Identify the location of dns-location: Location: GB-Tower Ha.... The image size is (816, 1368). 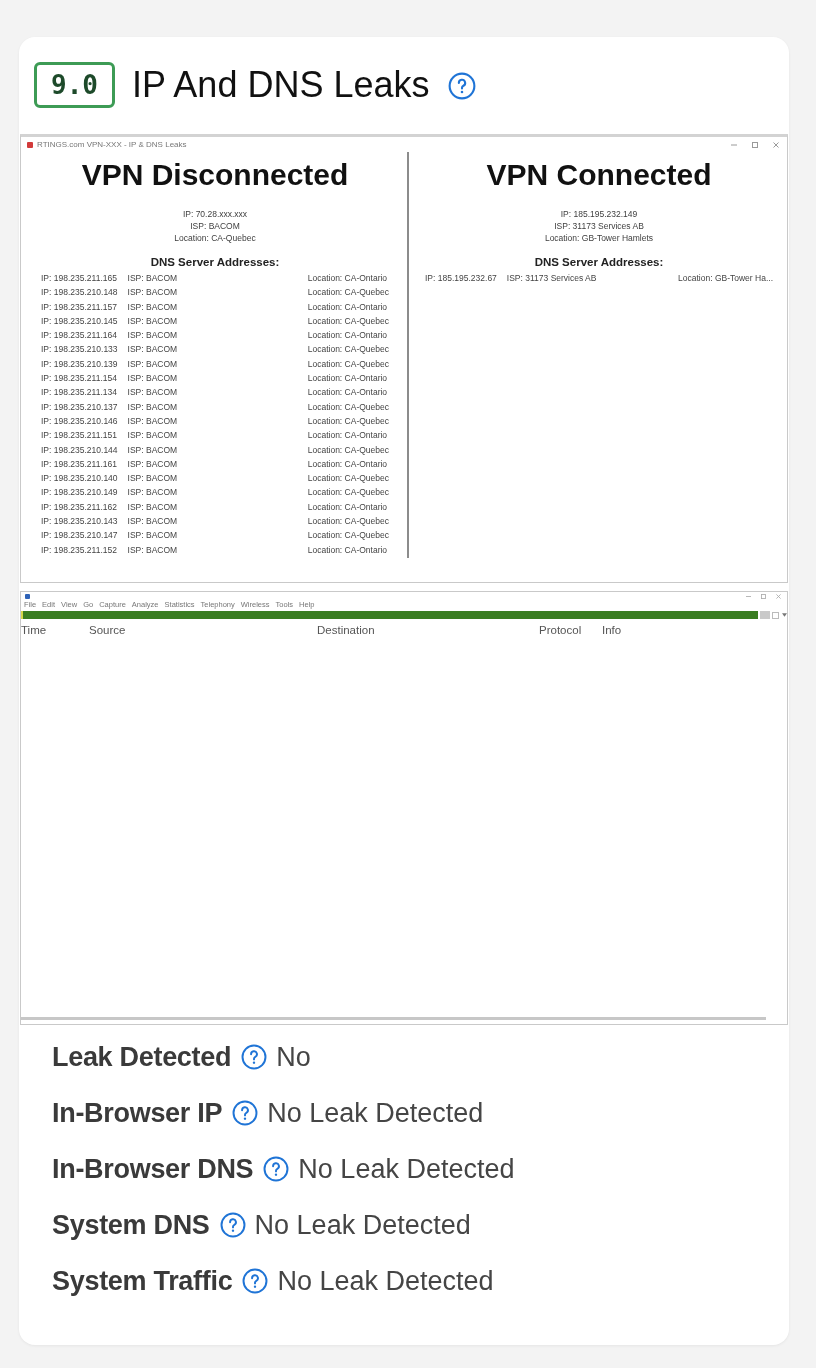
(725, 278).